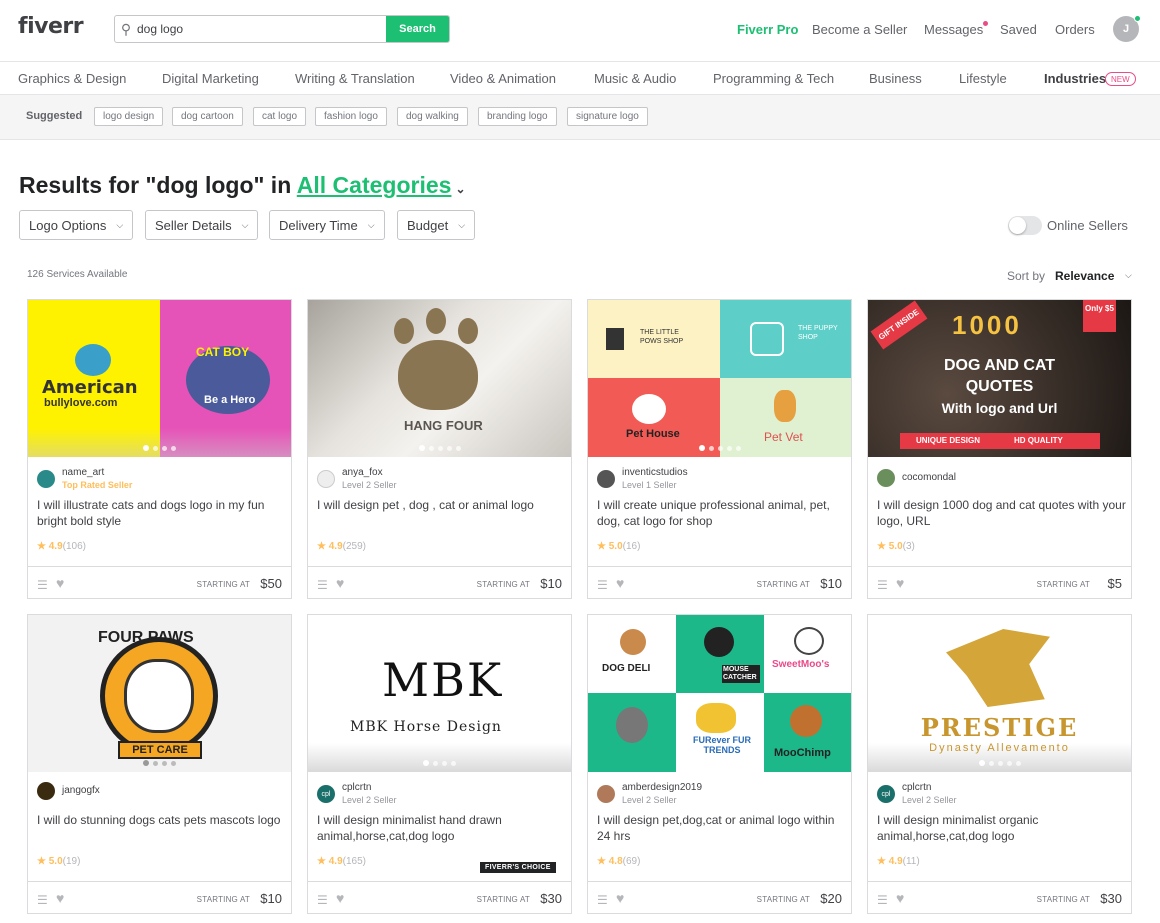 Image resolution: width=1160 pixels, height=923 pixels. I want to click on category-video: Video & Animation, so click(503, 78).